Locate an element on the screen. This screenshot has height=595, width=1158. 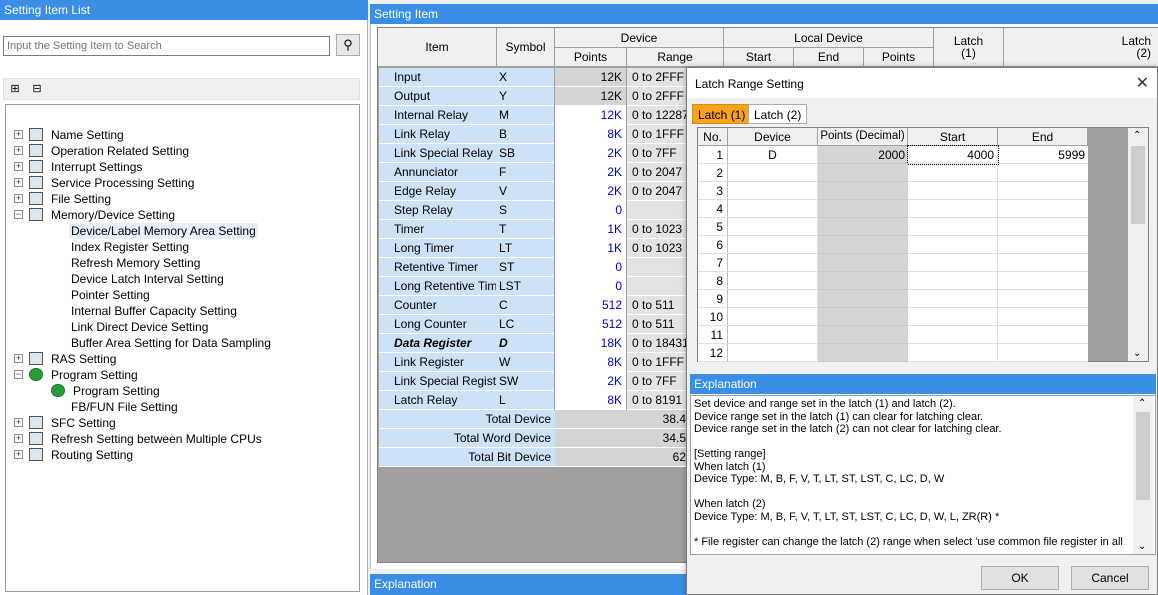
tree-item: File Setting is located at coordinates (81, 199).